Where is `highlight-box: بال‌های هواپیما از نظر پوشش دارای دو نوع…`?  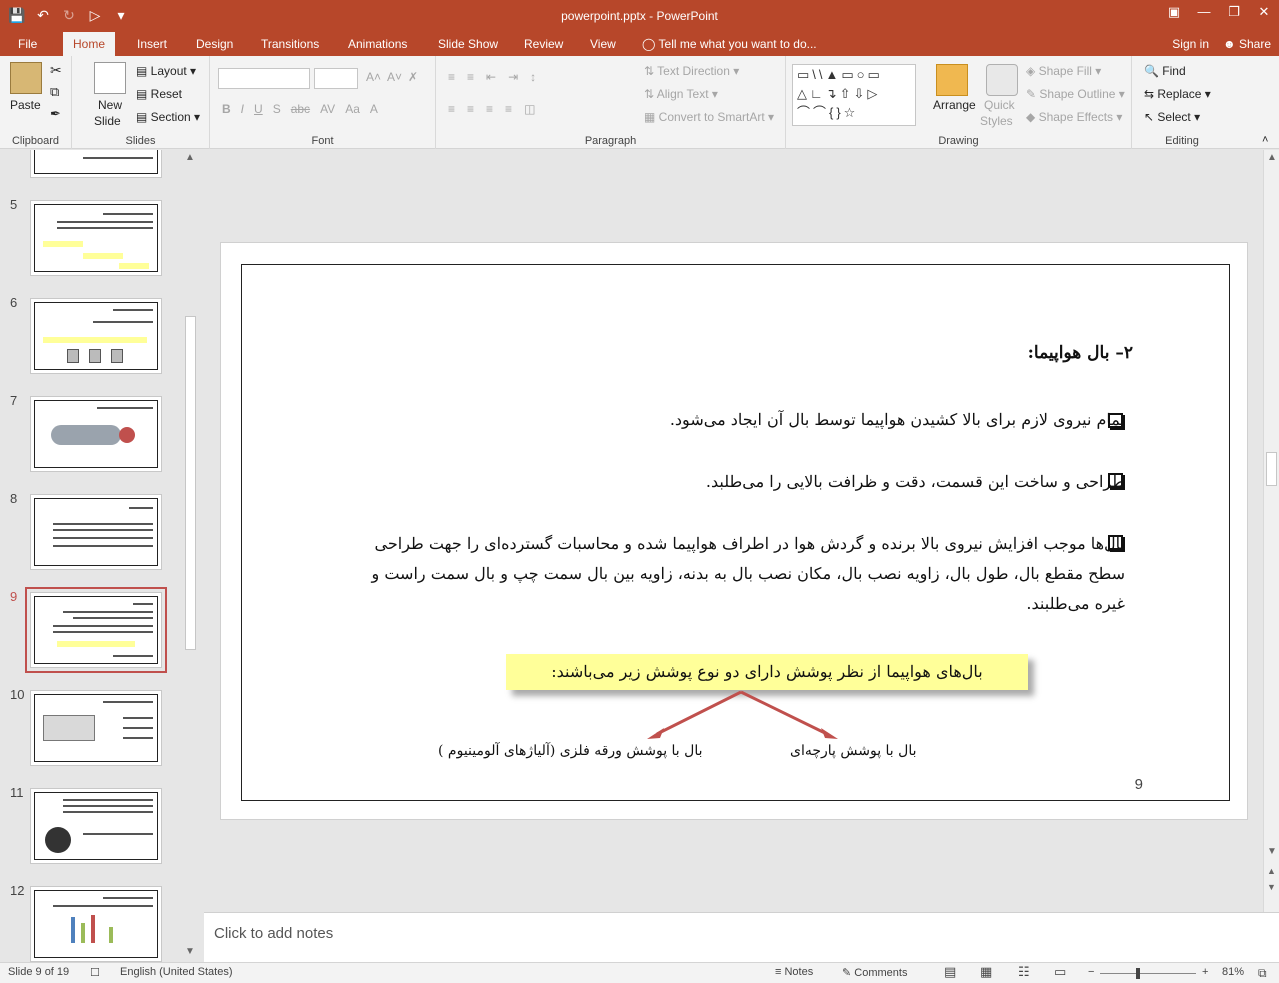 highlight-box: بال‌های هواپیما از نظر پوشش دارای دو نوع… is located at coordinates (767, 672).